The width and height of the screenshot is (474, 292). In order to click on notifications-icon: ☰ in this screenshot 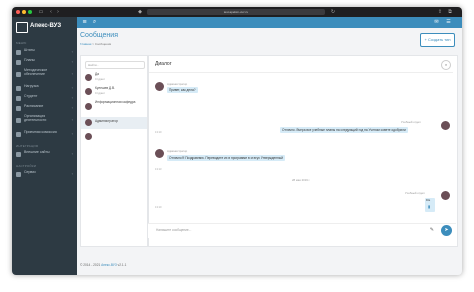, I will do `click(448, 22)`.